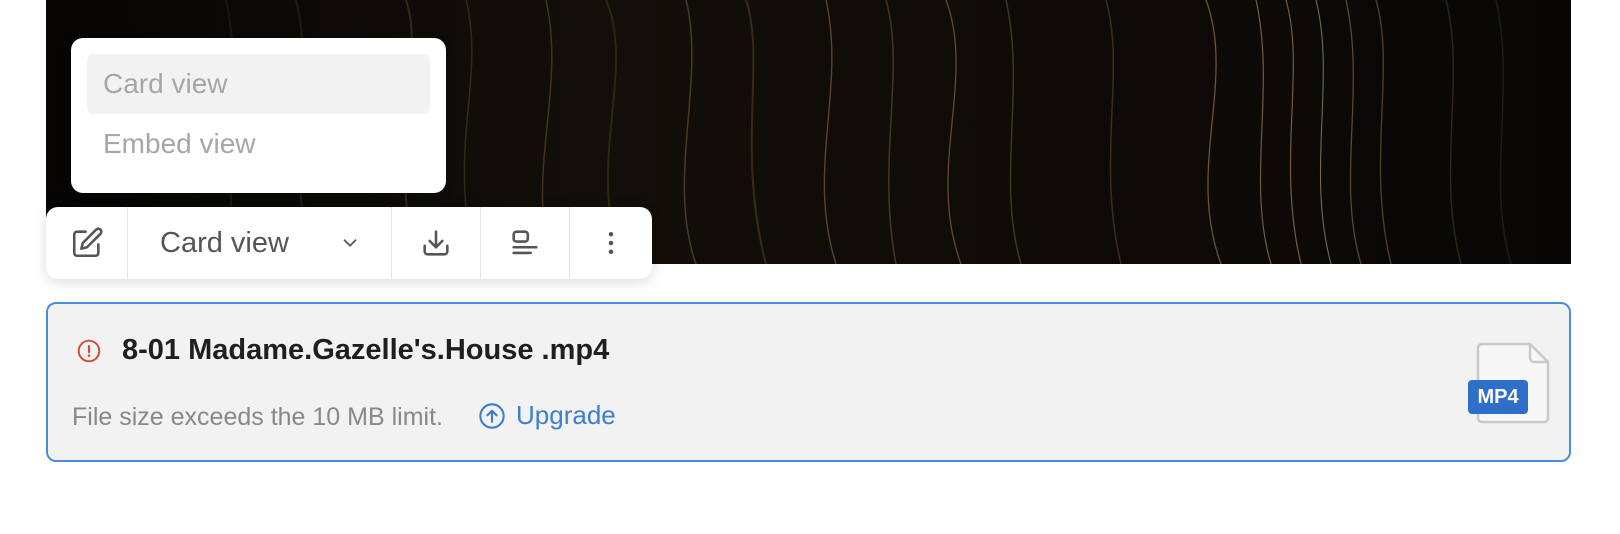 The height and width of the screenshot is (534, 1620). Describe the element at coordinates (89, 353) in the screenshot. I see `alert-circle-icon` at that location.